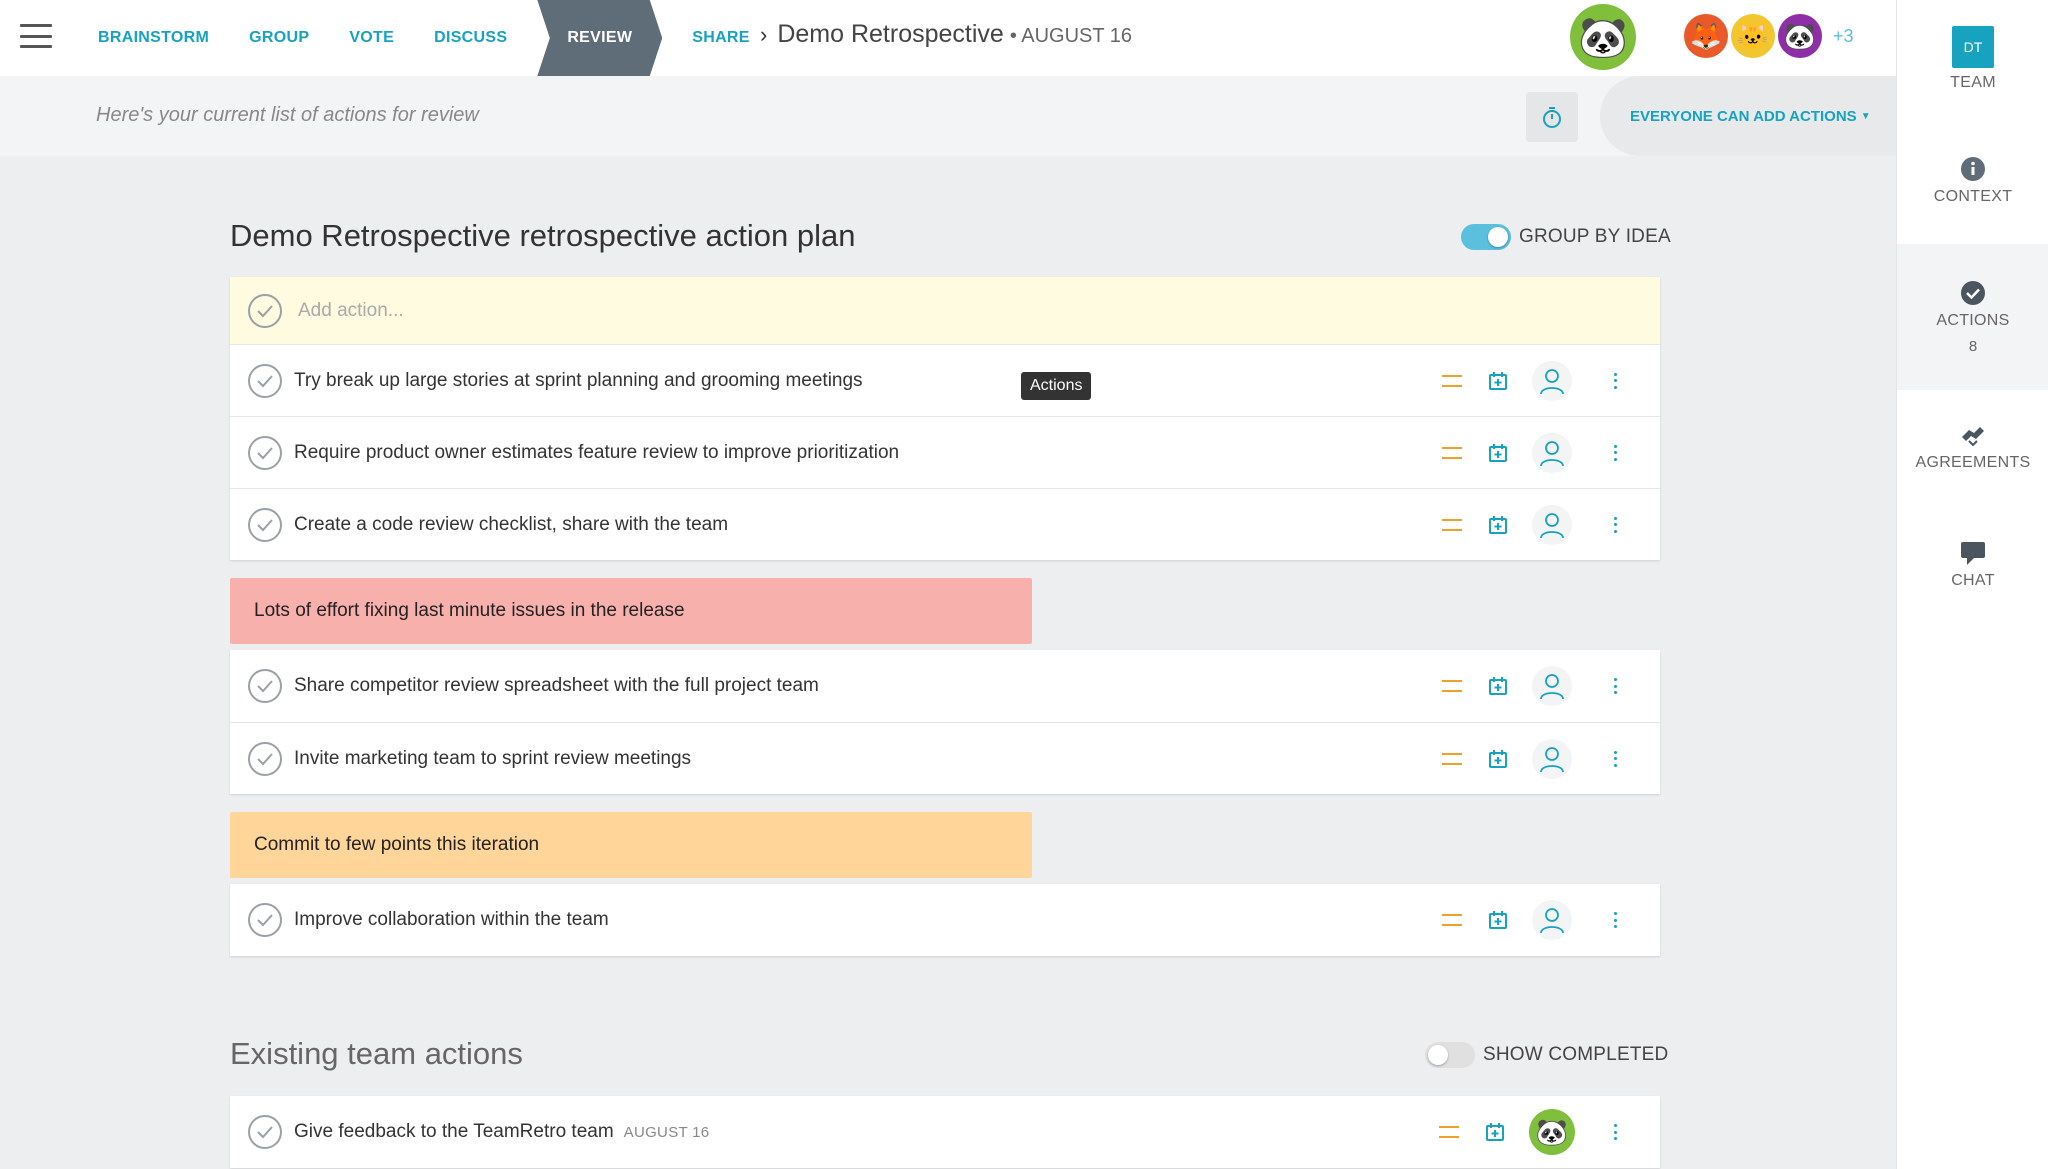  What do you see at coordinates (1800, 36) in the screenshot?
I see `panda-avatar: 🐼` at bounding box center [1800, 36].